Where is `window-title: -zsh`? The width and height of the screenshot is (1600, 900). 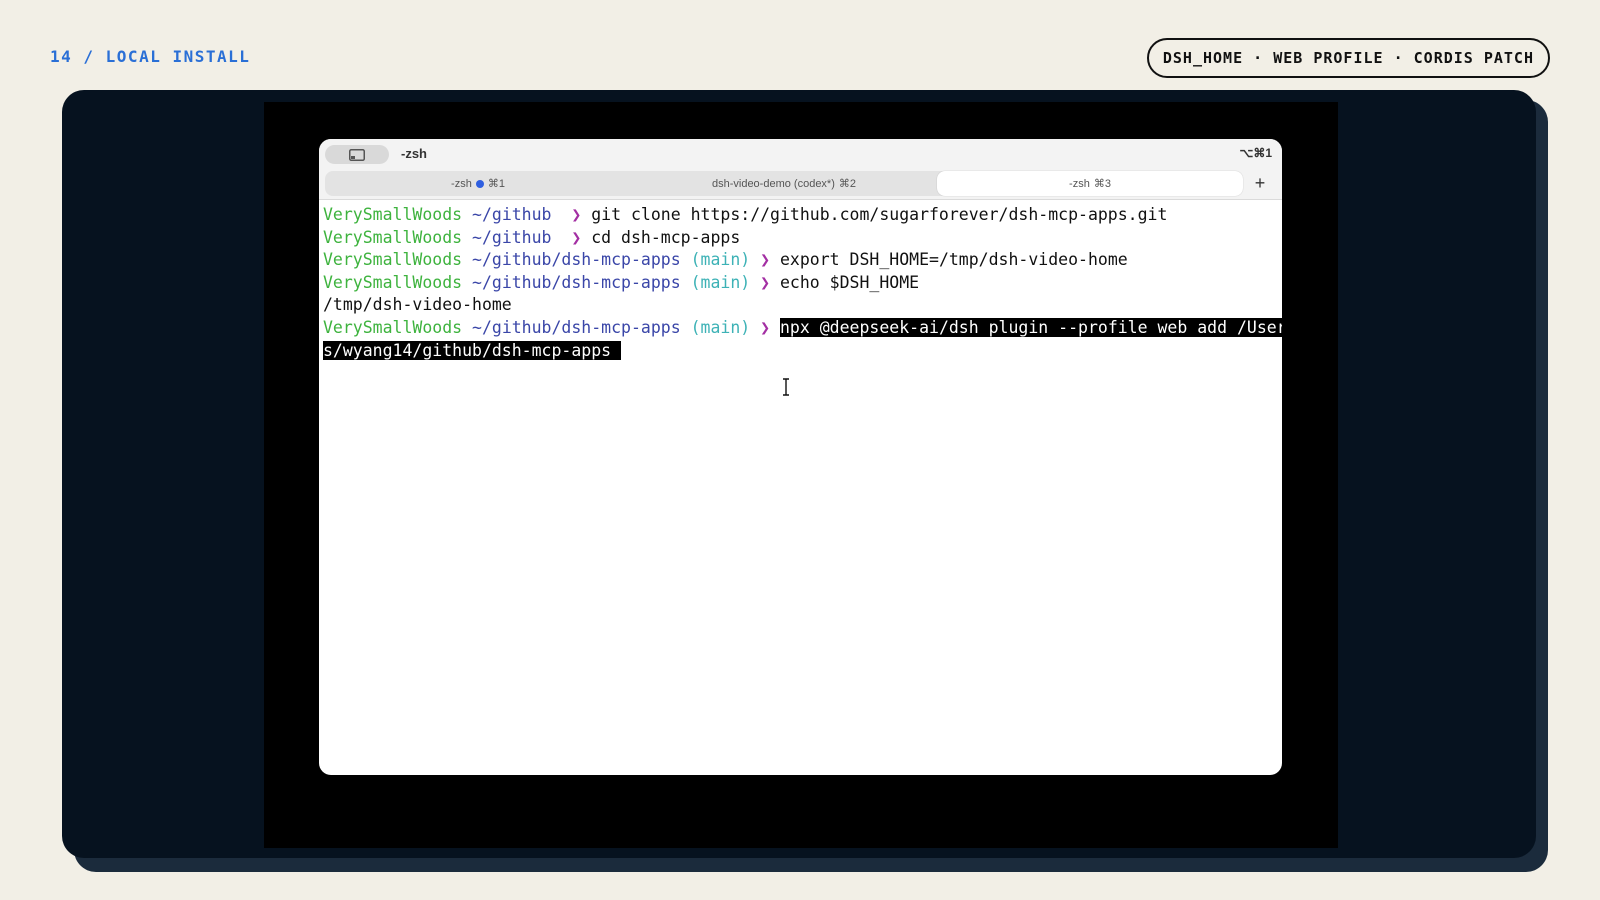 window-title: -zsh is located at coordinates (414, 153).